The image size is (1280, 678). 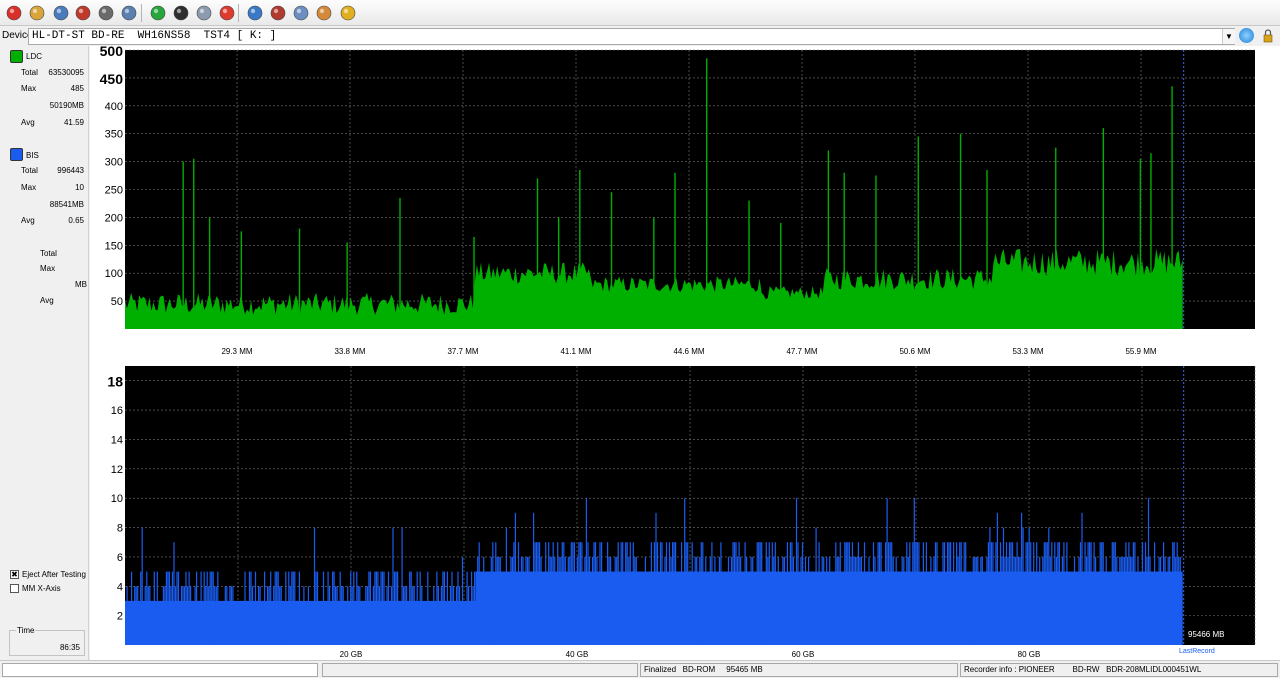 What do you see at coordinates (114, 163) in the screenshot?
I see `ldc-y-tick-label: 300` at bounding box center [114, 163].